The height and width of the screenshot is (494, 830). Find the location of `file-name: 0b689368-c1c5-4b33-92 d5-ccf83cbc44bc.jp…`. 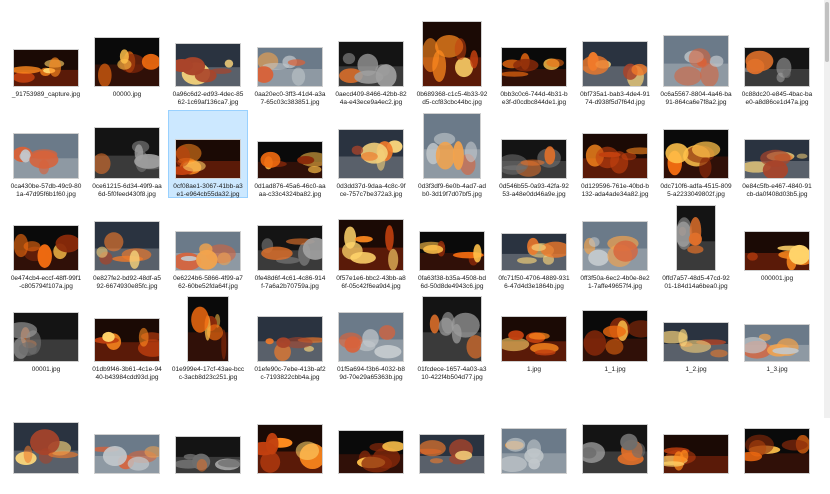

file-name: 0b689368-c1c5-4b33-92 d5-ccf83cbc44bc.jp… is located at coordinates (452, 98).